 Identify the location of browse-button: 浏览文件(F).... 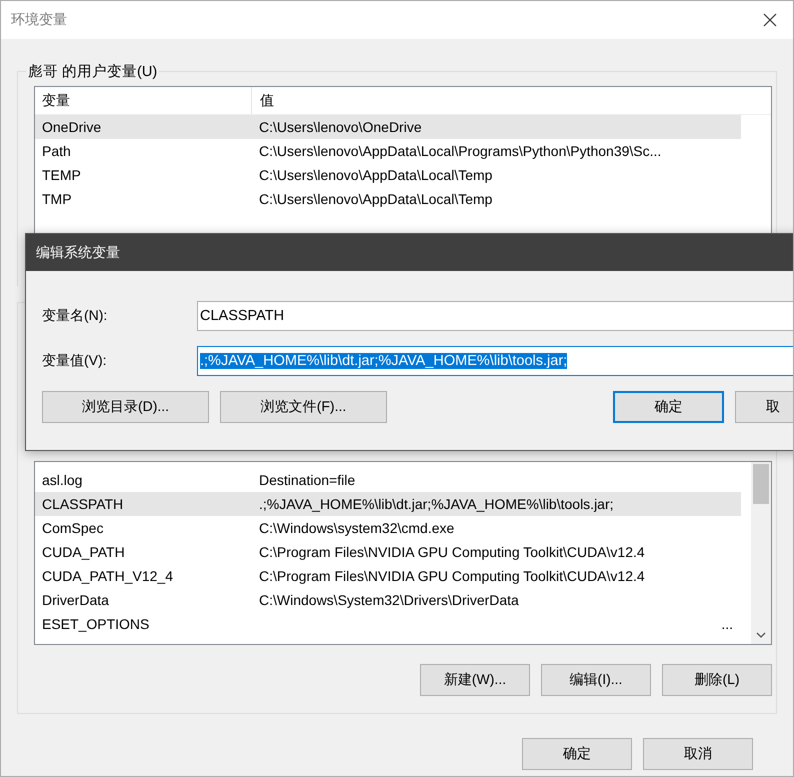
(303, 407).